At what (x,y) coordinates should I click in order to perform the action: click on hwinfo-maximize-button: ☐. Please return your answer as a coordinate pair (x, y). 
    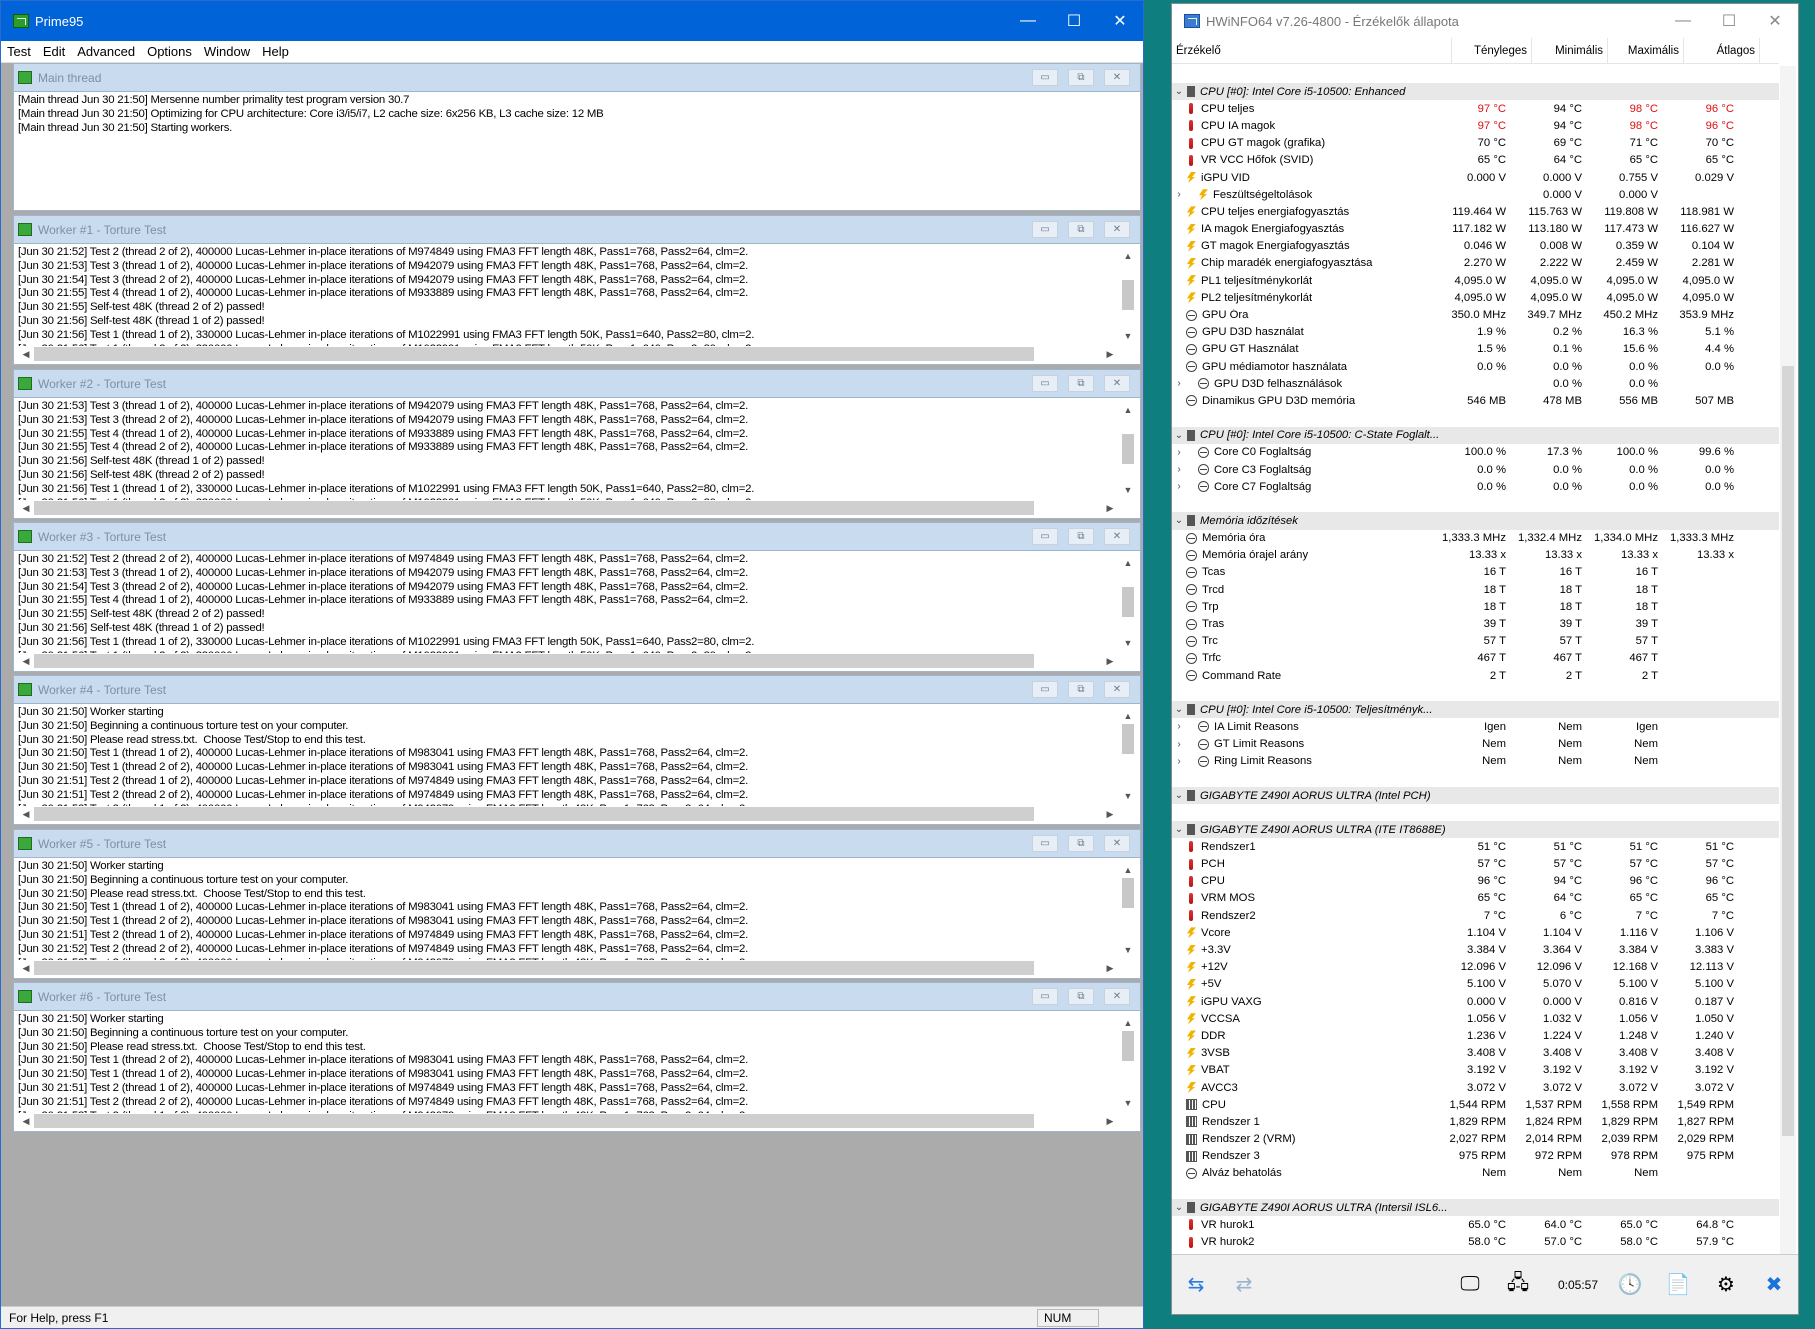
    Looking at the image, I should click on (1729, 21).